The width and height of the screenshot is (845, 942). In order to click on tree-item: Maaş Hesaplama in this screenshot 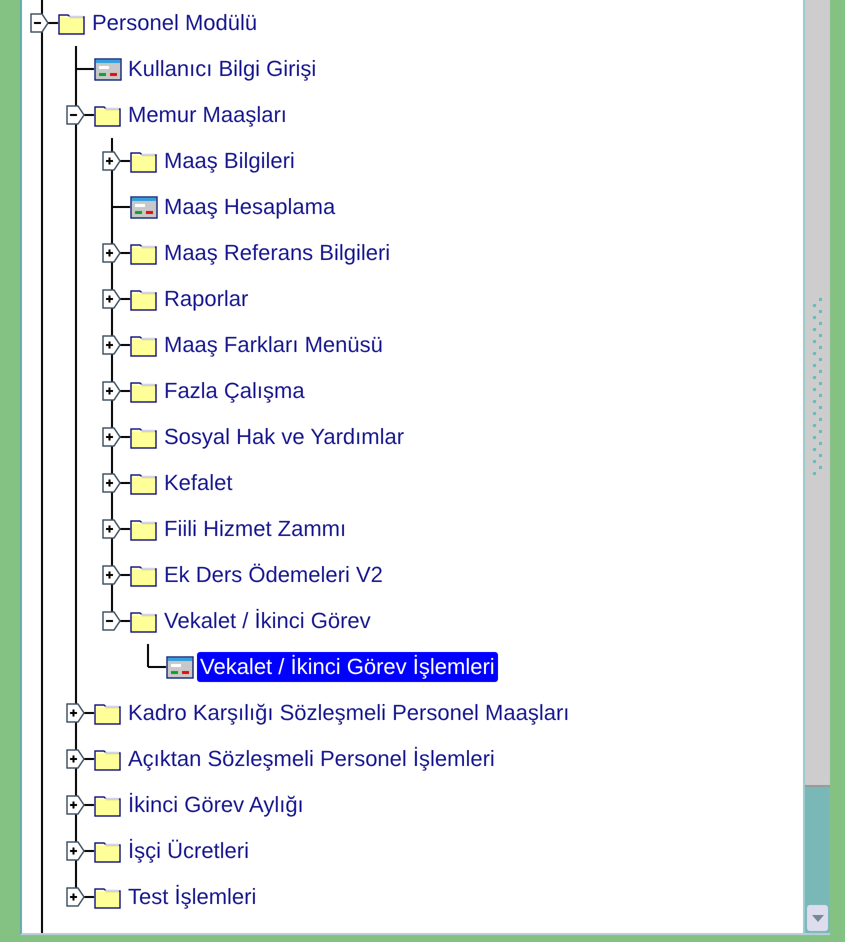, I will do `click(249, 207)`.